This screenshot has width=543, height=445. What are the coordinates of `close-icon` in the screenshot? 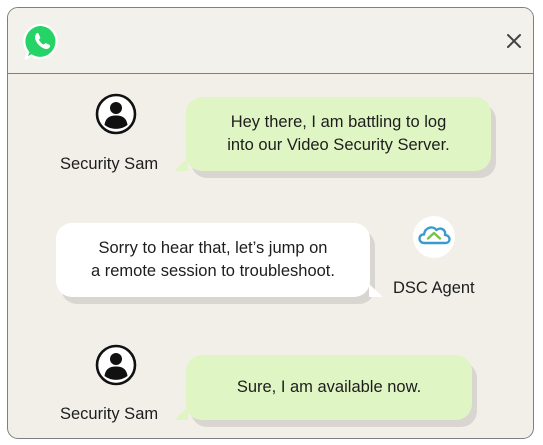 It's located at (514, 41).